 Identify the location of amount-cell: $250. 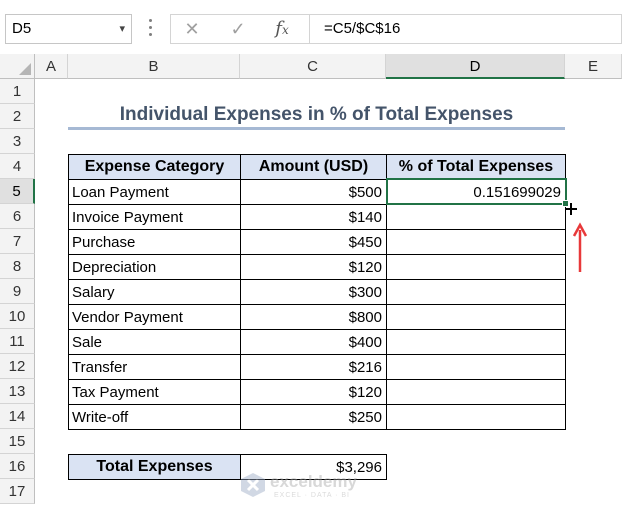
(313, 417).